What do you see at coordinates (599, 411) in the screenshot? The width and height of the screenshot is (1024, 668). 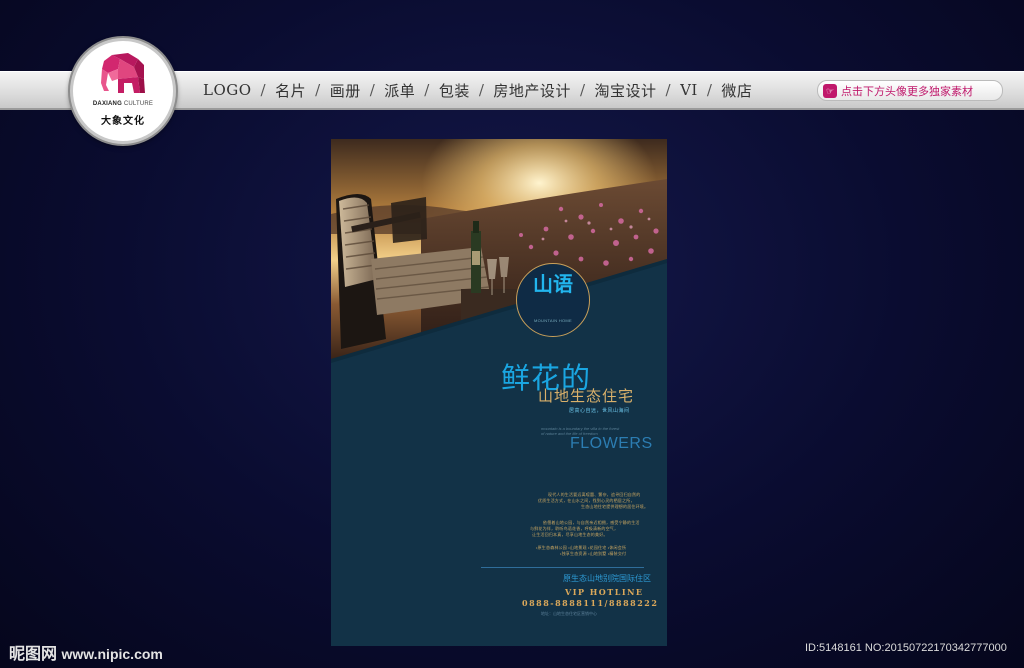 I see `tagline: 居高心自远，世风山海间` at bounding box center [599, 411].